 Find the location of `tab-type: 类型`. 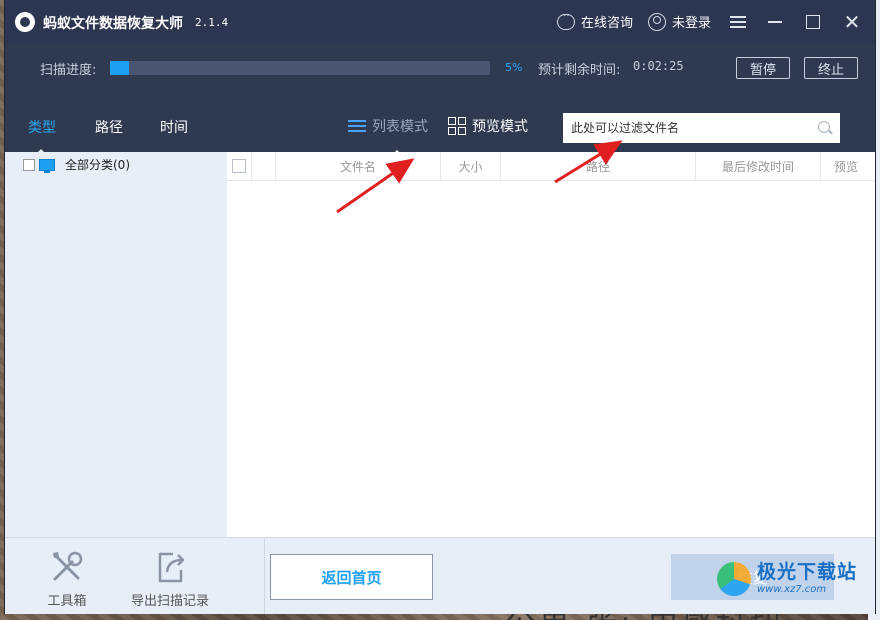

tab-type: 类型 is located at coordinates (42, 136).